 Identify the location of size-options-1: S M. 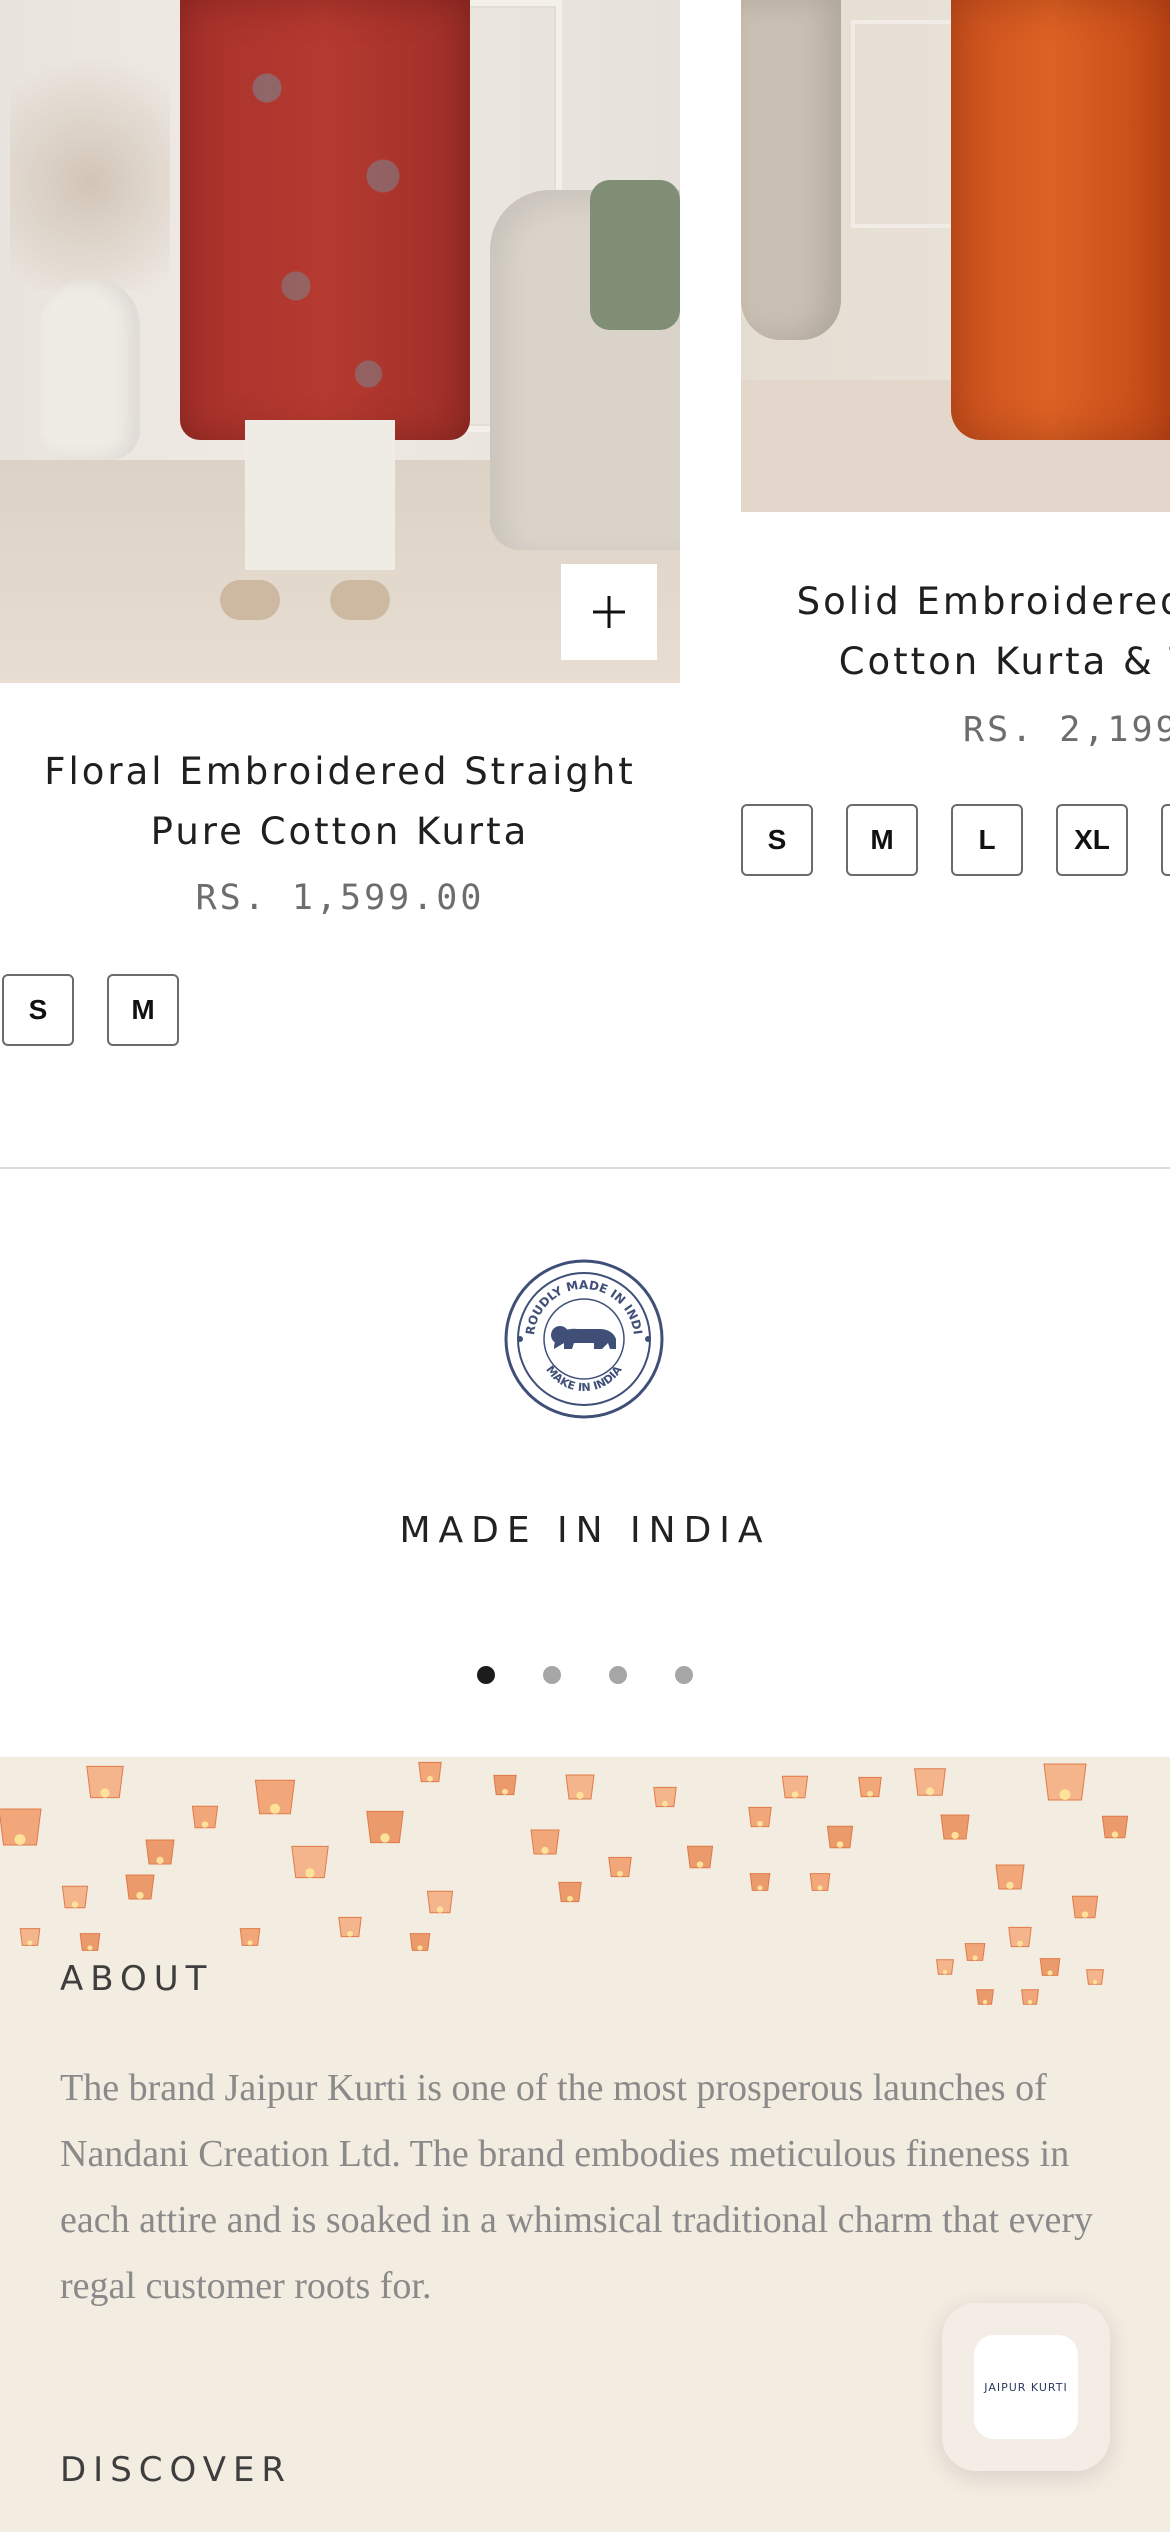
(107, 1010).